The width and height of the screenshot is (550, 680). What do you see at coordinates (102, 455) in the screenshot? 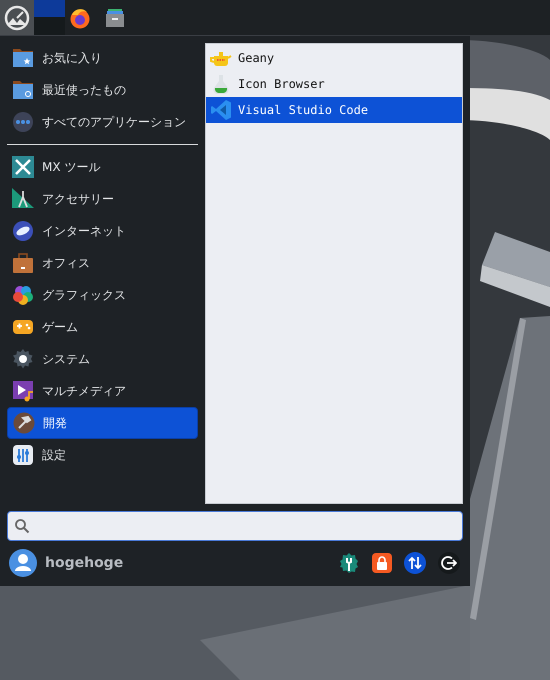
I see `category-item: 設定` at bounding box center [102, 455].